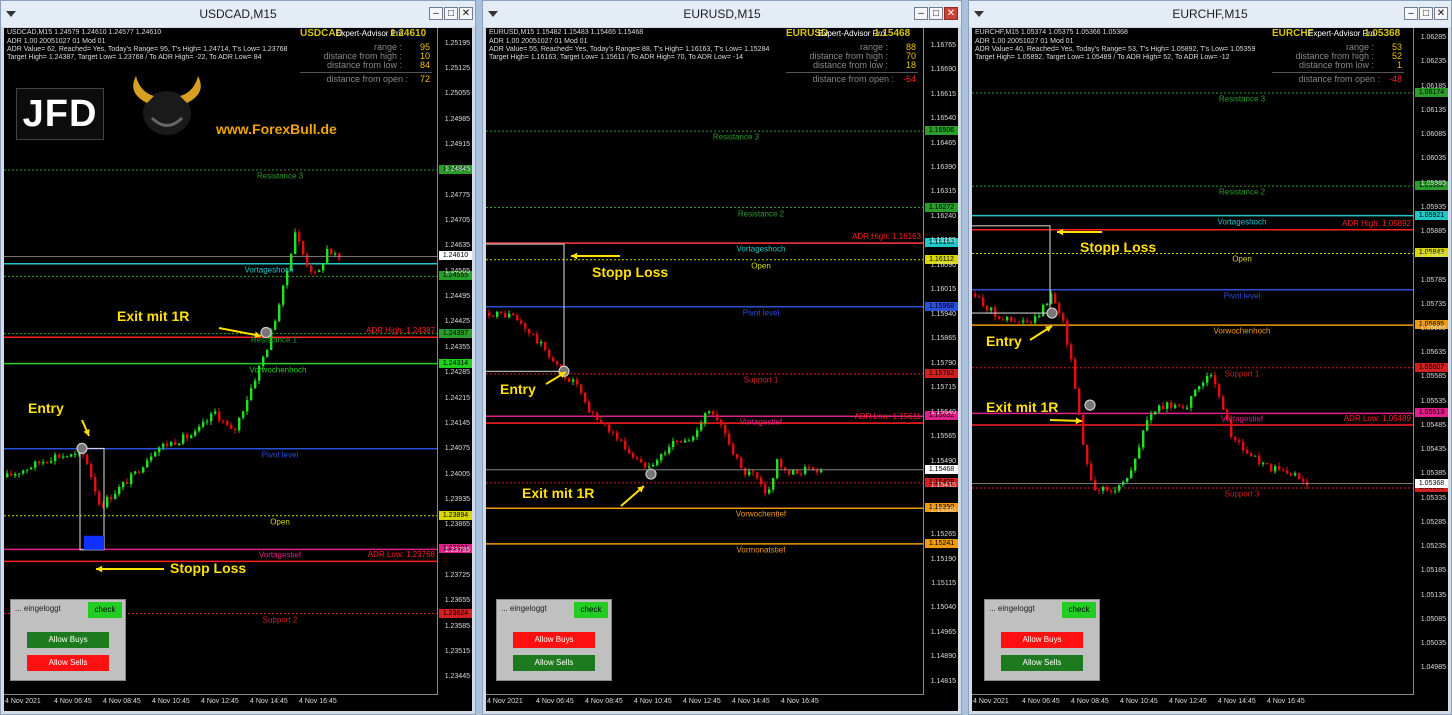  I want to click on price-tick-label: 1.15790, so click(943, 363).